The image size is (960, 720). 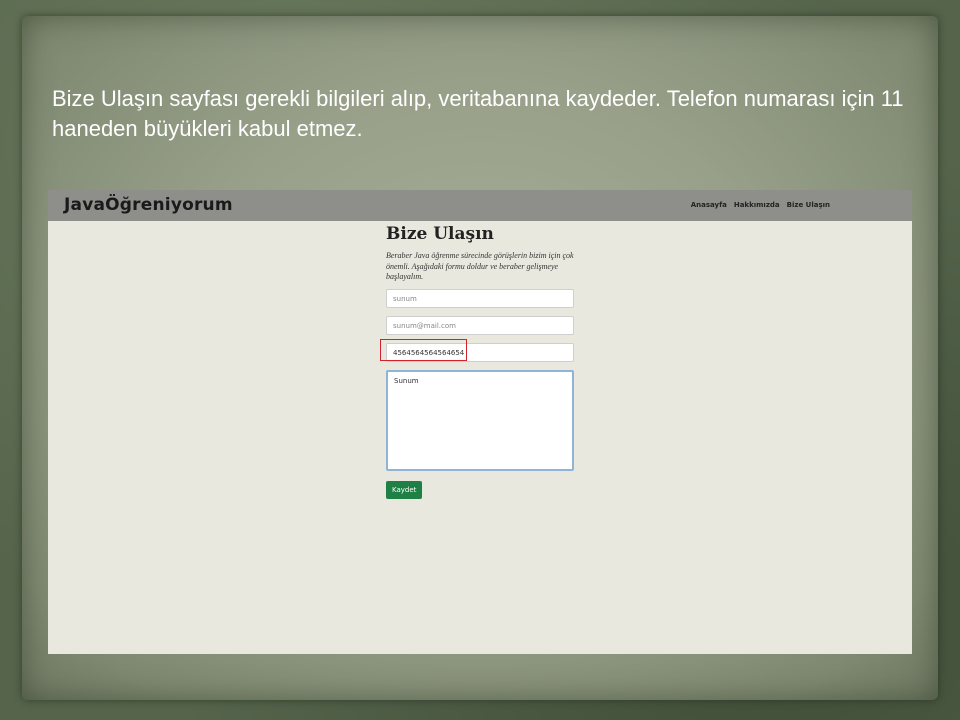 I want to click on phone-field-wrapper: 4564564564564654, so click(x=478, y=350).